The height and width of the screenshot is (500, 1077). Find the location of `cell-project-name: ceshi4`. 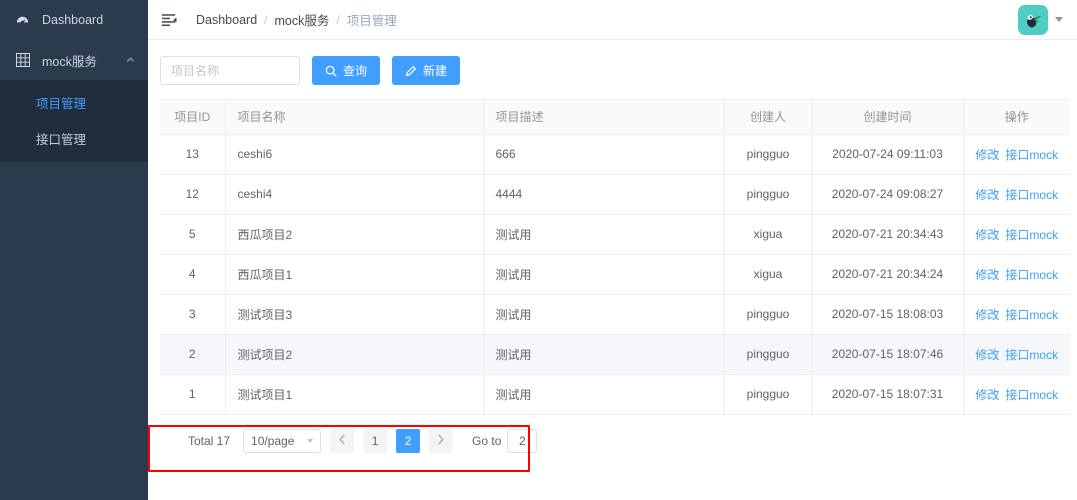

cell-project-name: ceshi4 is located at coordinates (354, 194).